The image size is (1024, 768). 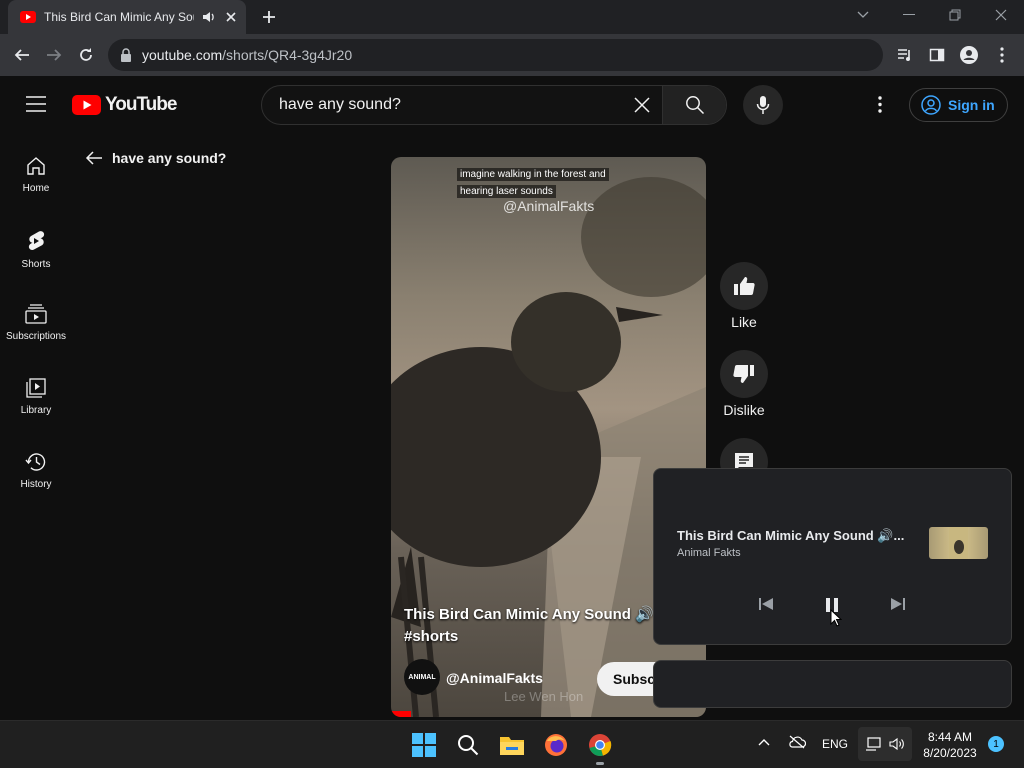 I want to click on sidebar-item-label: History, so click(x=36, y=484).